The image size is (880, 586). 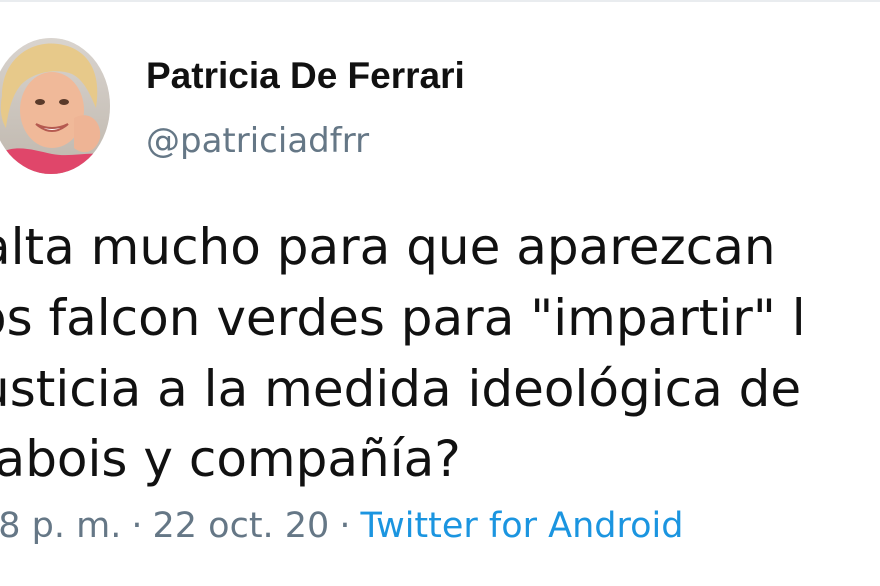 I want to click on tweet-text-line: usticia a la medida ideológica de, so click(x=401, y=389).